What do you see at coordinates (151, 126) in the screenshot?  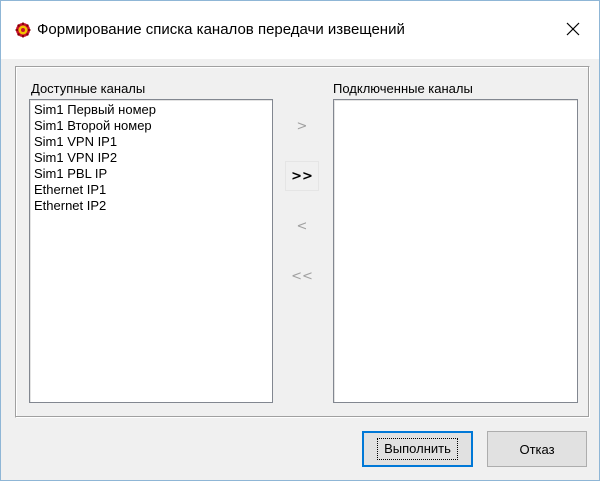 I see `list-item: Sim1 Второй номер` at bounding box center [151, 126].